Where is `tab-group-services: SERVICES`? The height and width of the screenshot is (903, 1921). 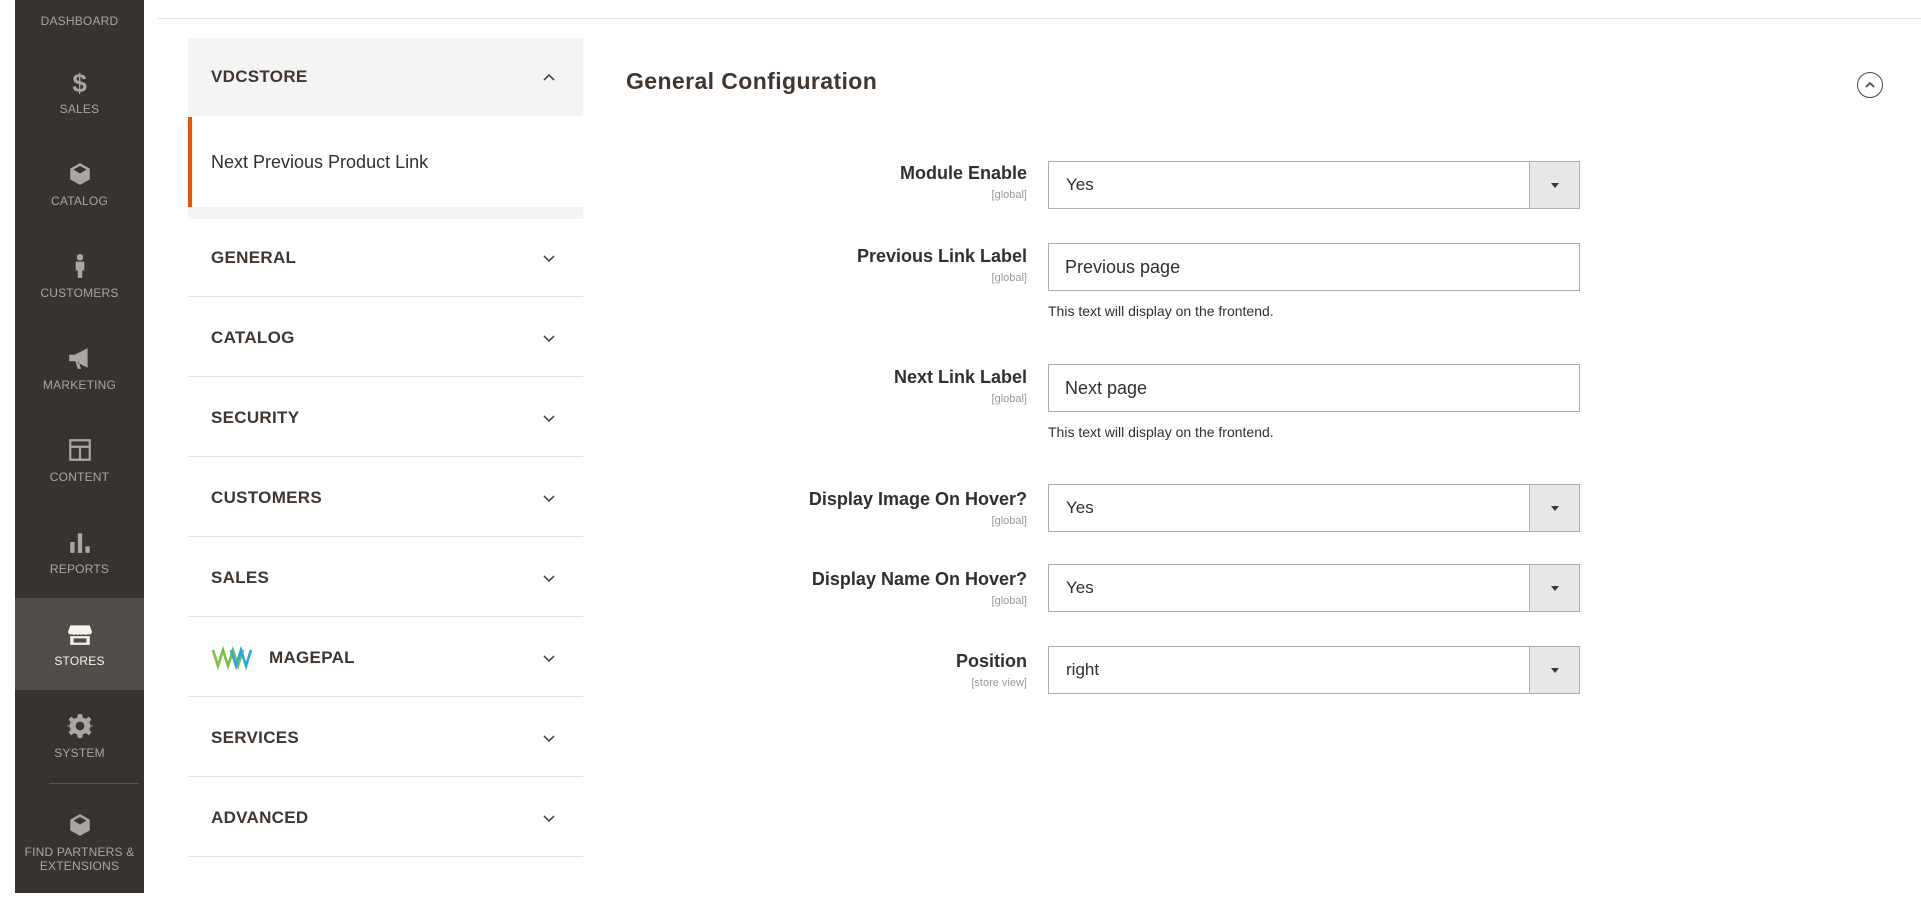
tab-group-services: SERVICES is located at coordinates (385, 738).